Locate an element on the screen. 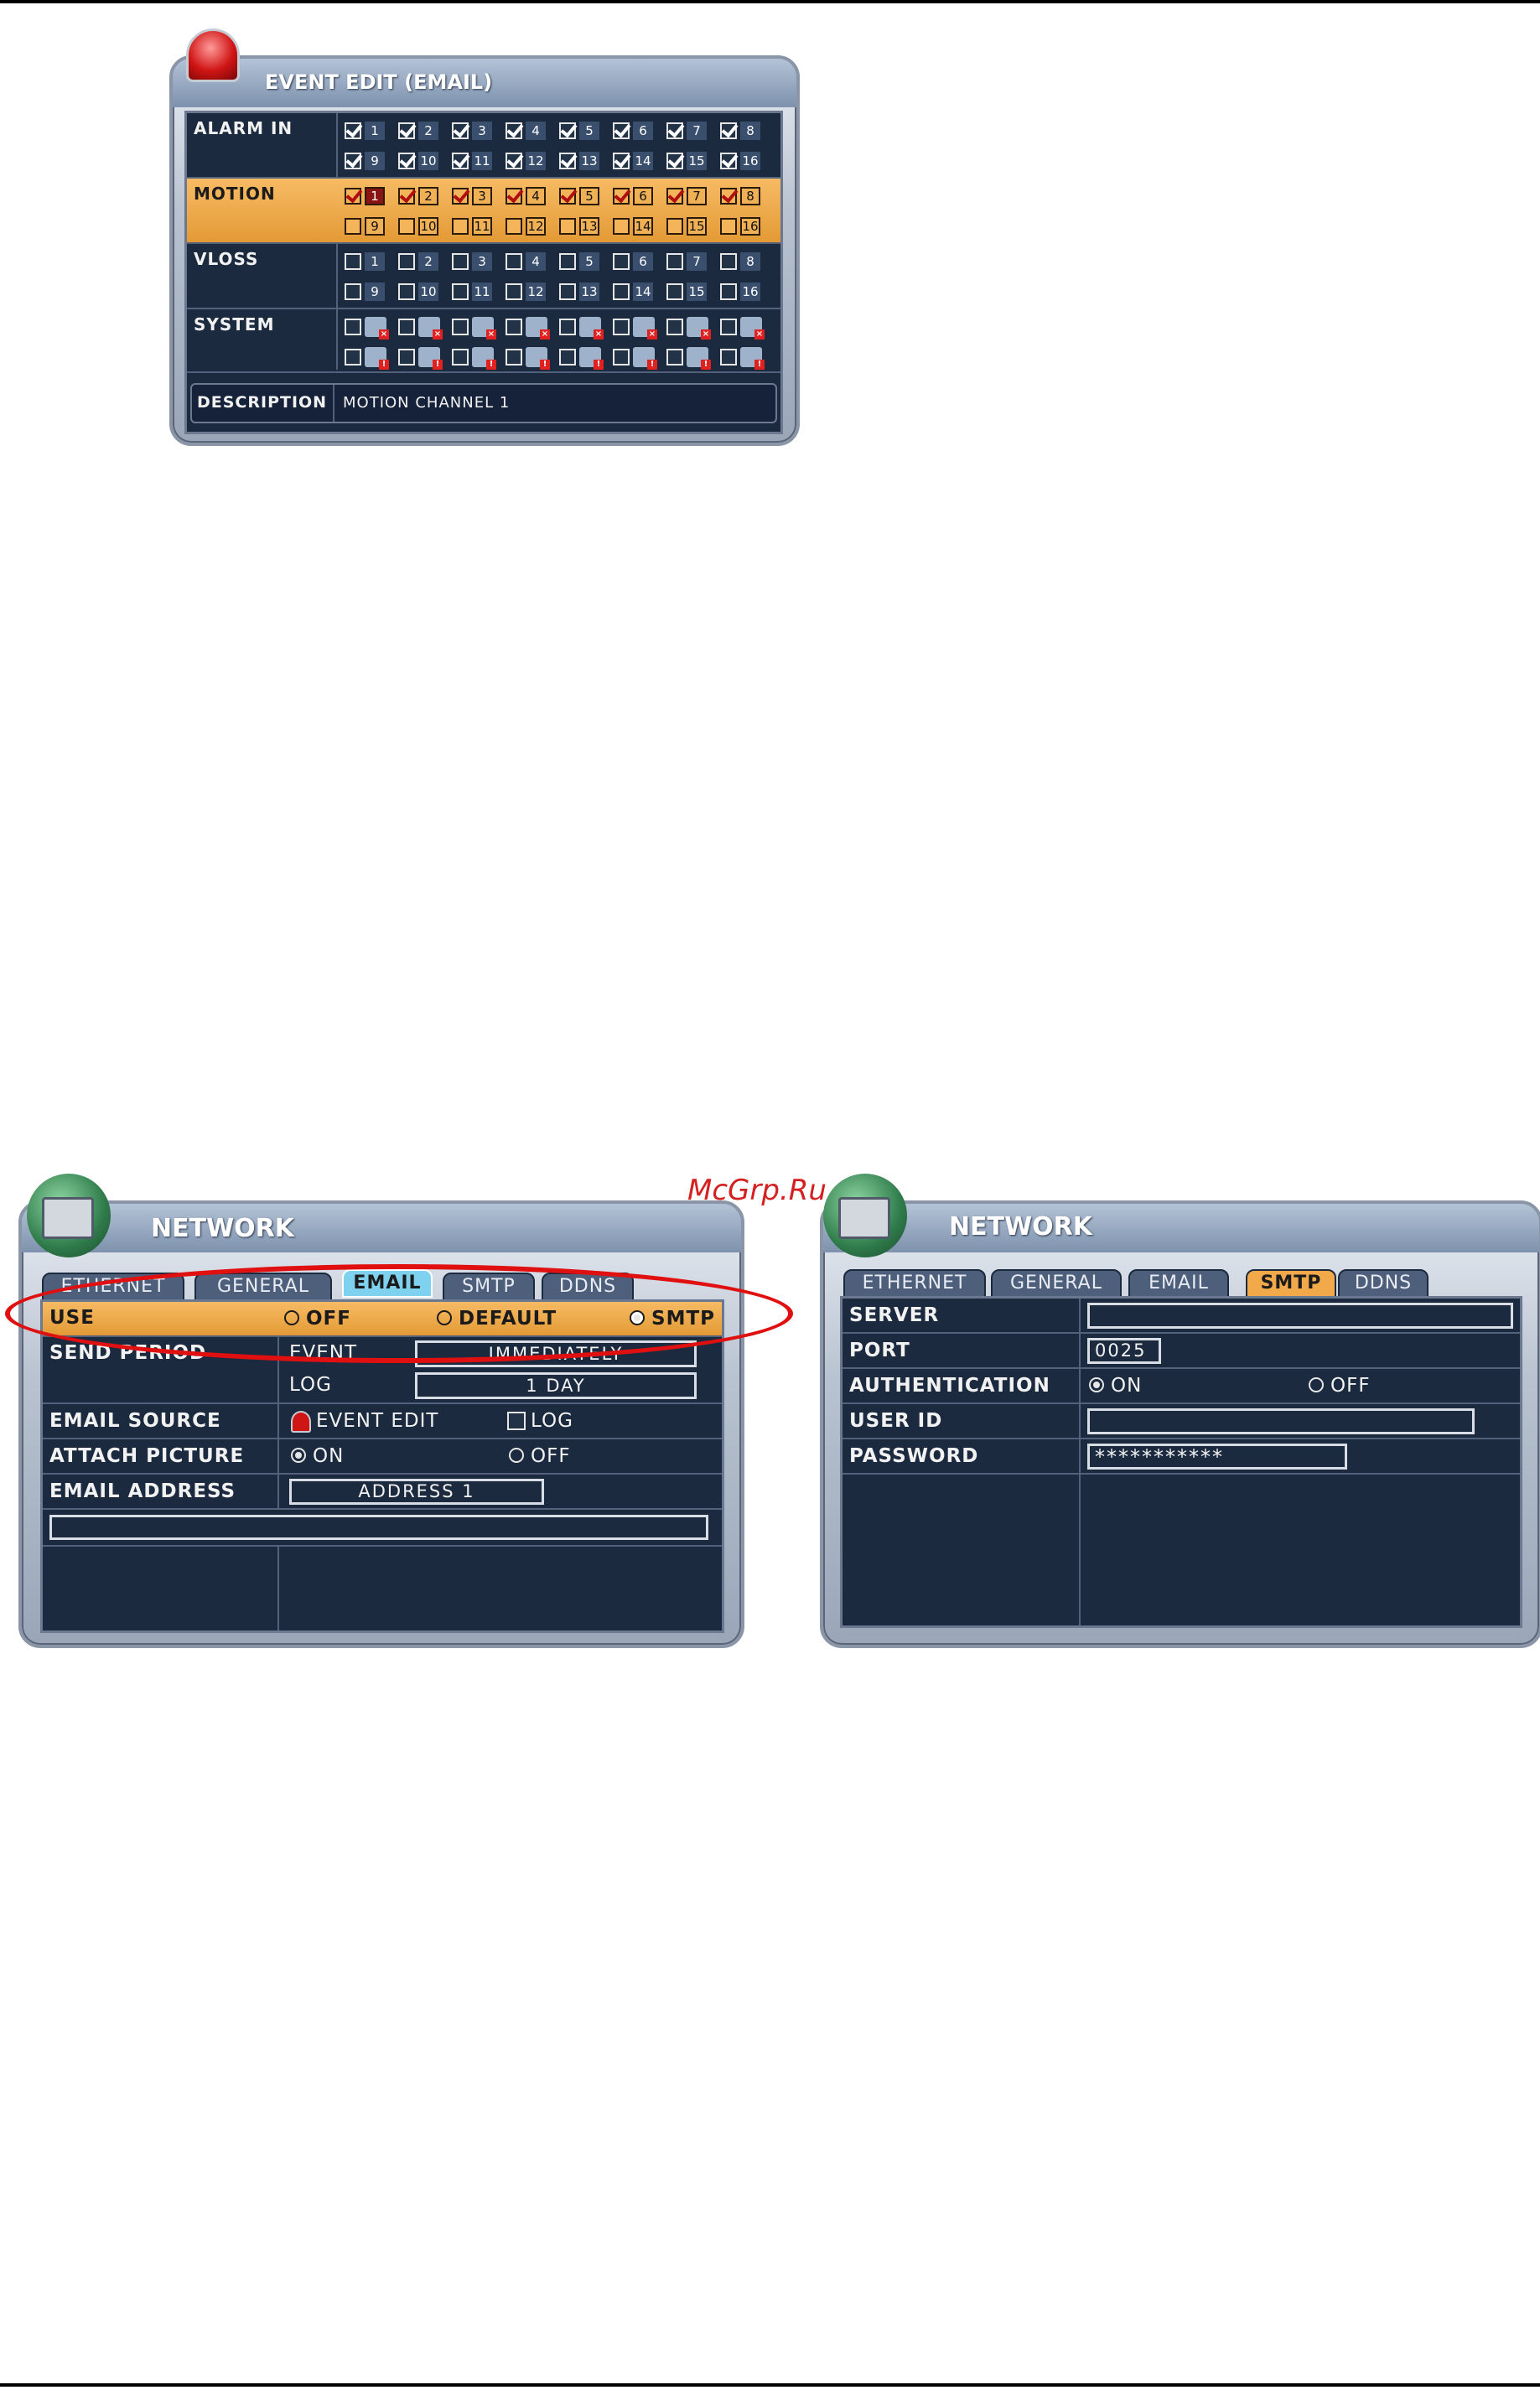  tab-email: EMAIL is located at coordinates (1178, 1283).